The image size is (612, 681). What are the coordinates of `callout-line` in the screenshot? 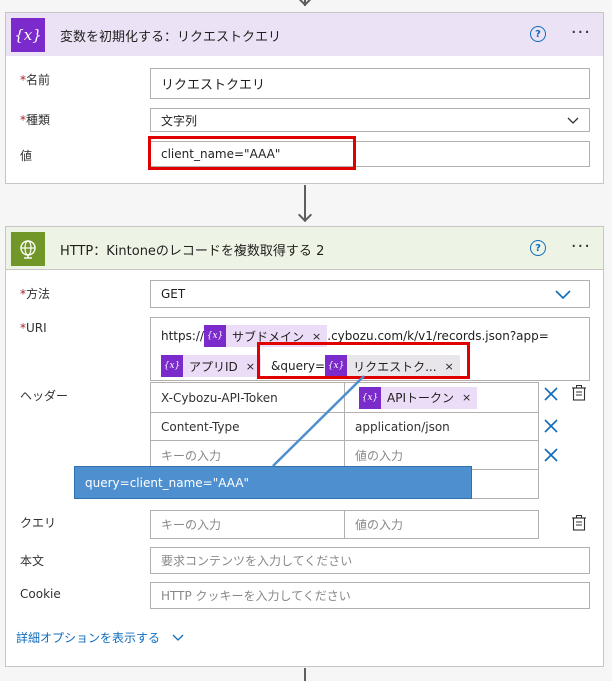 It's located at (318, 421).